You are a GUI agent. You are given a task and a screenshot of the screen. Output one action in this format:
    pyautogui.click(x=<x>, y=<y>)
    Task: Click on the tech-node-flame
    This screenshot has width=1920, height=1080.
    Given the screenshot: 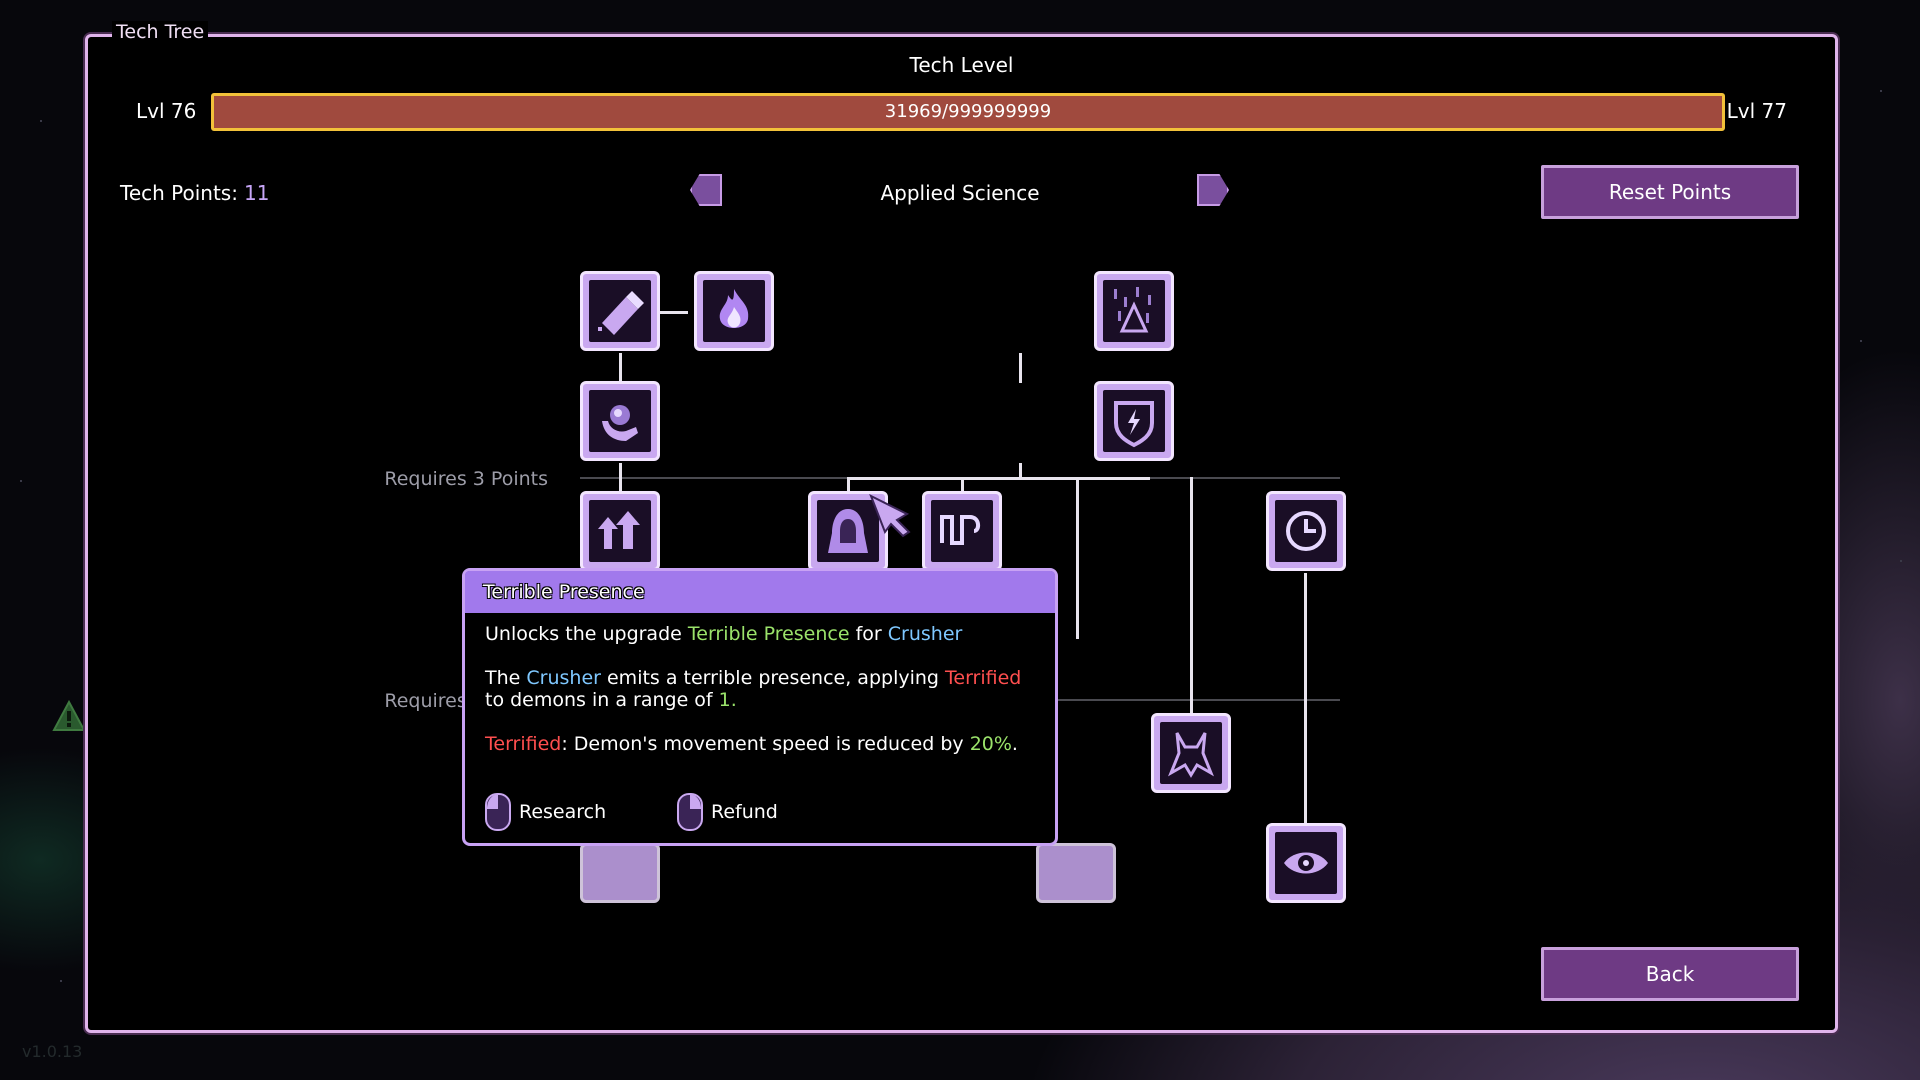 What is the action you would take?
    pyautogui.click(x=734, y=311)
    